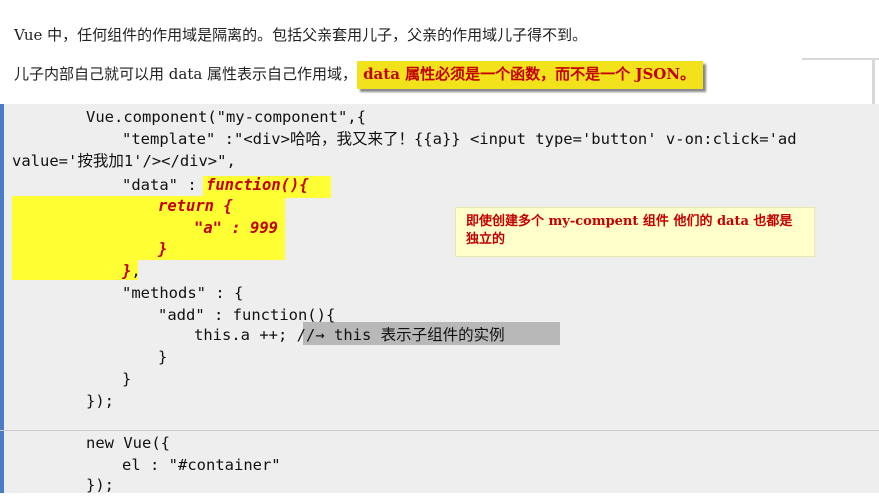  Describe the element at coordinates (186, 74) in the screenshot. I see `intro-line-2-text: 儿子内部自己就可以用 data 属性表示自己作用域，` at that location.